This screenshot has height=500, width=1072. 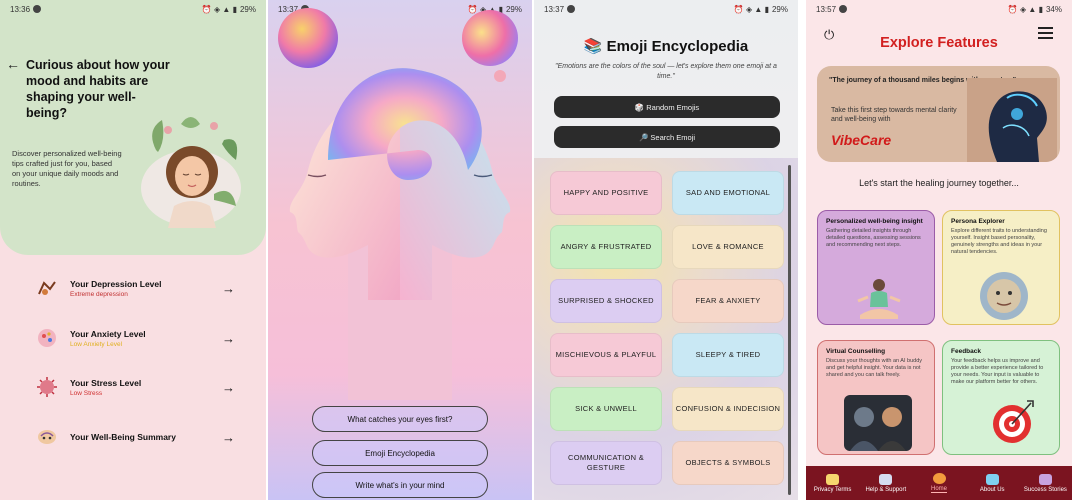 I want to click on random-emojis-button: 🎲 Random Emojis, so click(x=667, y=107).